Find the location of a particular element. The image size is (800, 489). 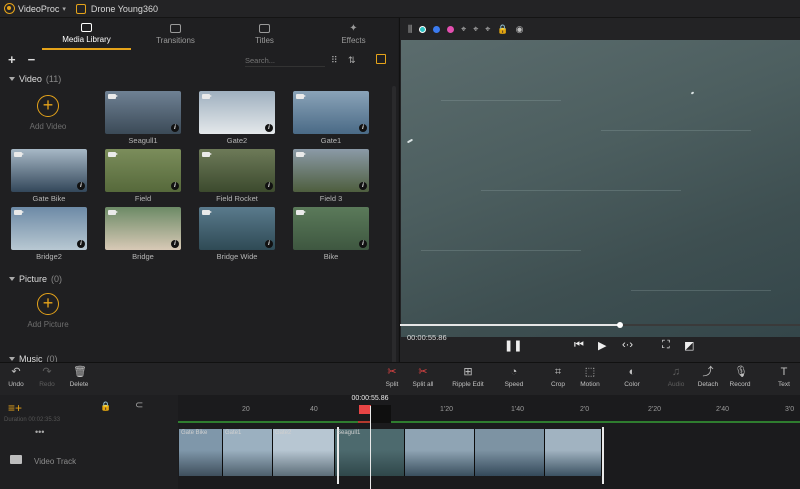

timeline-clip: Gate1 is located at coordinates (248, 452).